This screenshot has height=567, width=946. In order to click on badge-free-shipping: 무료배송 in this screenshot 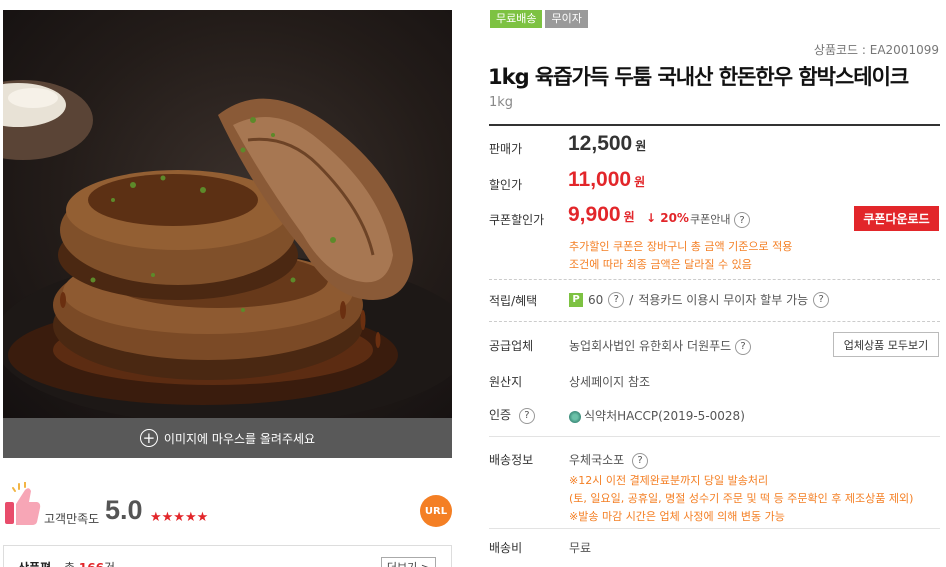, I will do `click(516, 19)`.